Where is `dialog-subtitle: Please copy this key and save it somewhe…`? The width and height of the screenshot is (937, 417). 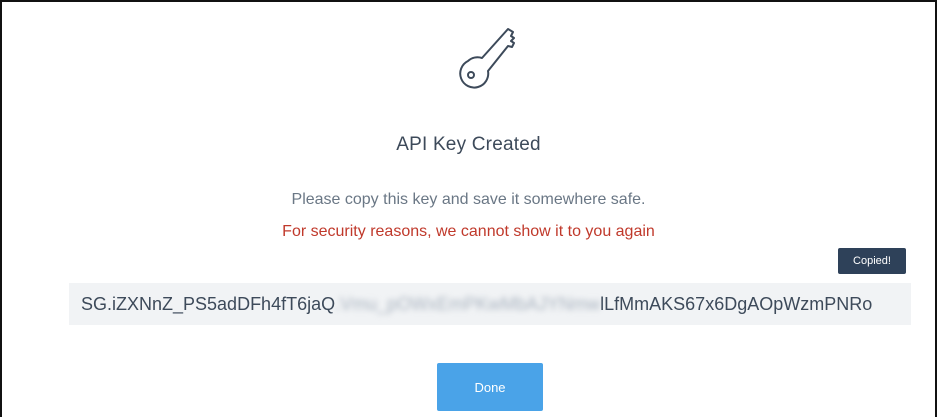
dialog-subtitle: Please copy this key and save it somewhe… is located at coordinates (468, 199).